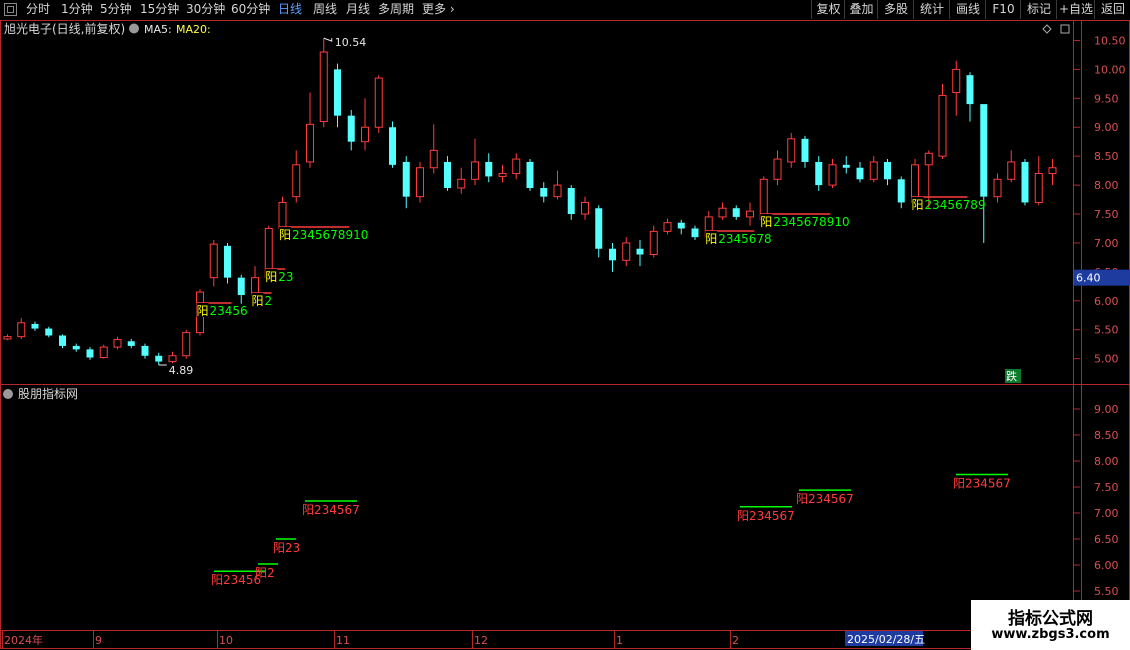 This screenshot has height=650, width=1130. I want to click on date-label-0: 2024年, so click(23, 640).